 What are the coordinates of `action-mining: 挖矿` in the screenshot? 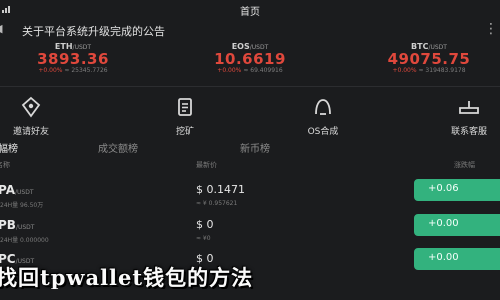 It's located at (185, 116).